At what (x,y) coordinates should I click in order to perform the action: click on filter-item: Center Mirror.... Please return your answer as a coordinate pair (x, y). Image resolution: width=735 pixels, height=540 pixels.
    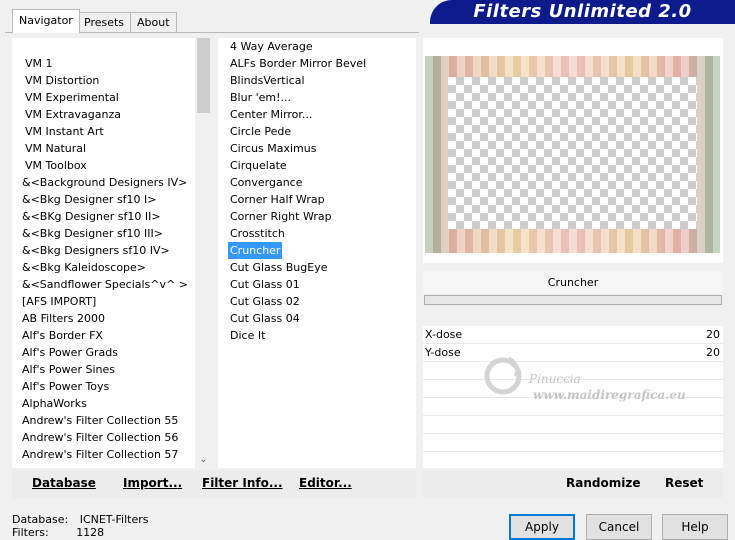
    Looking at the image, I should click on (271, 114).